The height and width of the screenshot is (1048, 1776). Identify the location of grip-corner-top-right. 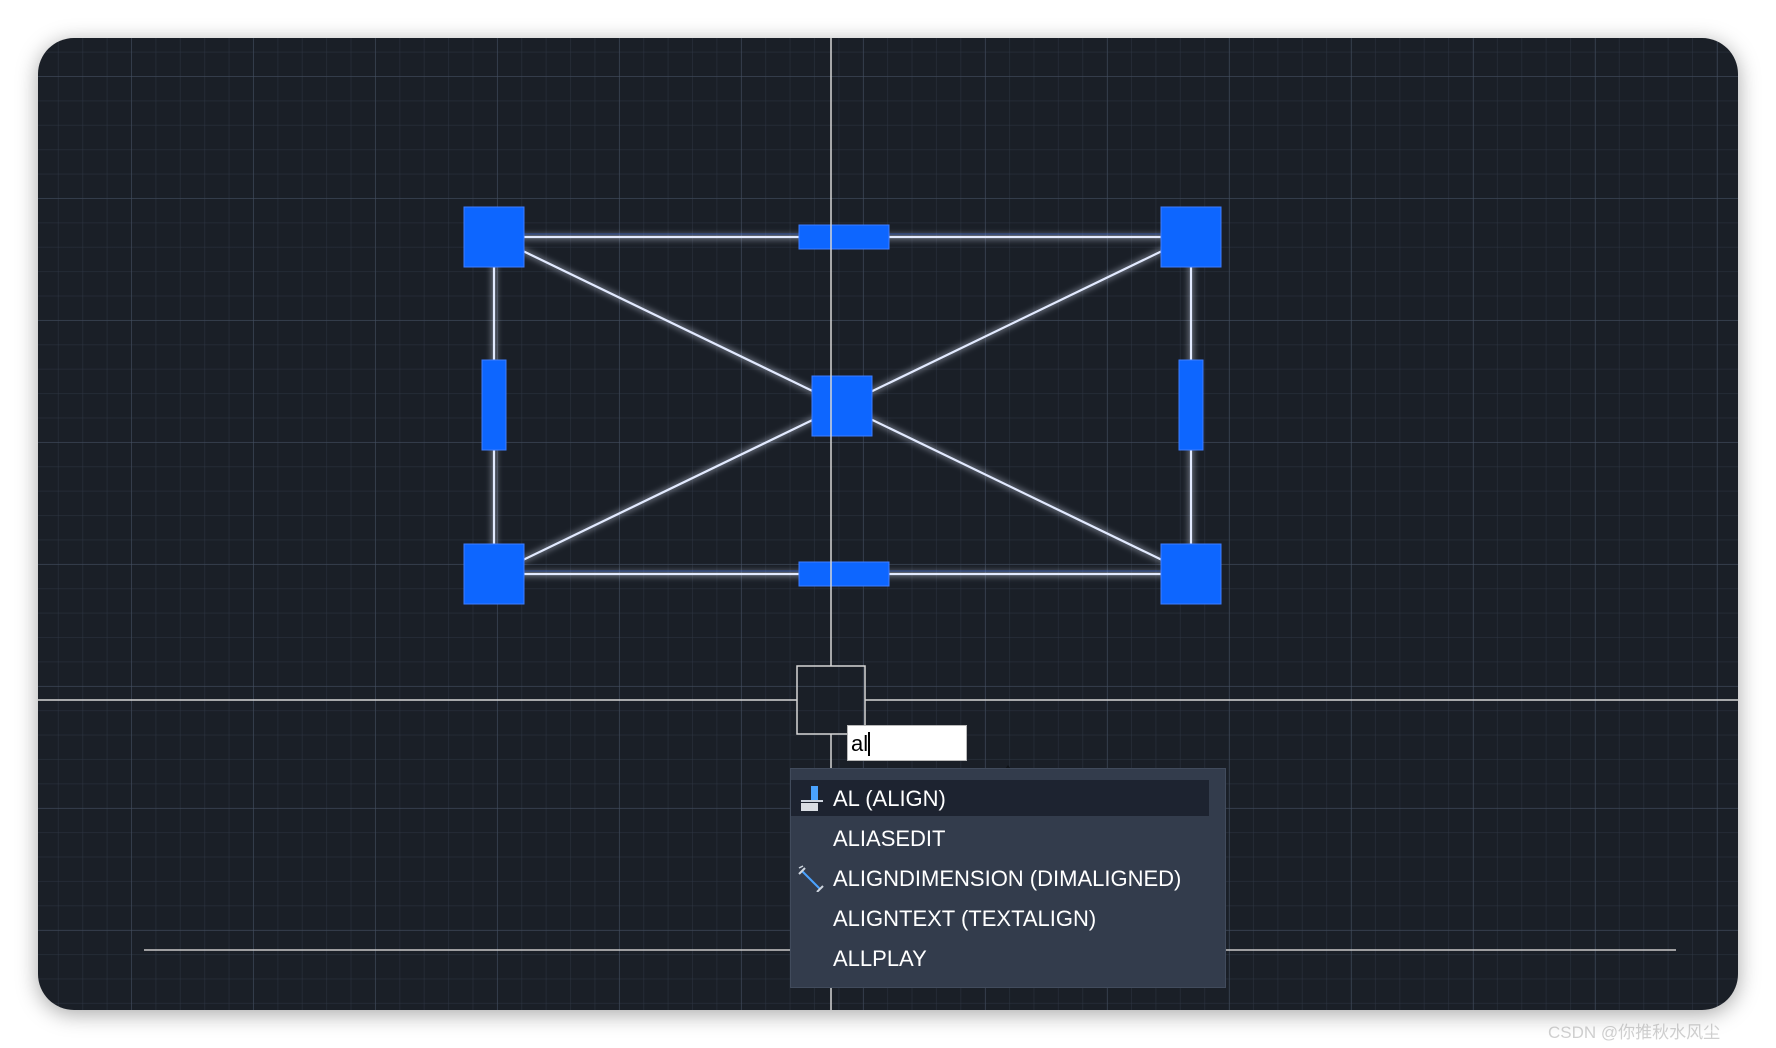
(1191, 237).